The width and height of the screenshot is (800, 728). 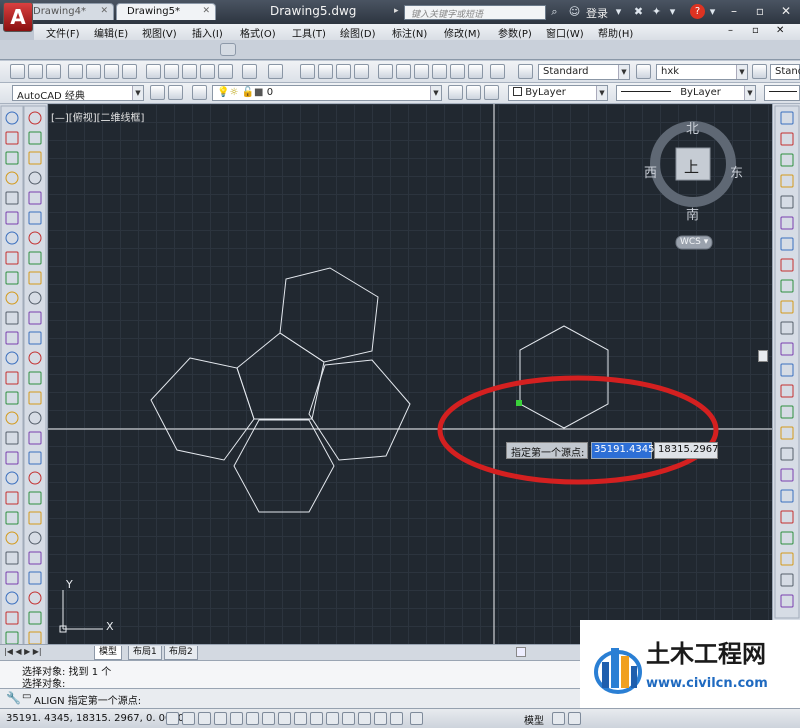 I want to click on color-select: ByLayer ▼, so click(x=558, y=93).